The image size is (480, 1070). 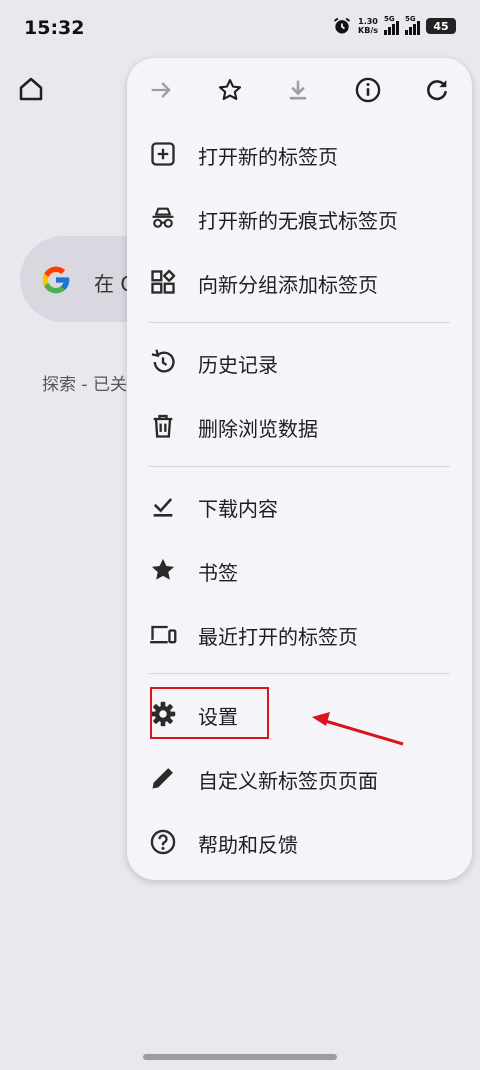 I want to click on menu-item-label: 打开新的无痕式标签页, so click(x=298, y=221).